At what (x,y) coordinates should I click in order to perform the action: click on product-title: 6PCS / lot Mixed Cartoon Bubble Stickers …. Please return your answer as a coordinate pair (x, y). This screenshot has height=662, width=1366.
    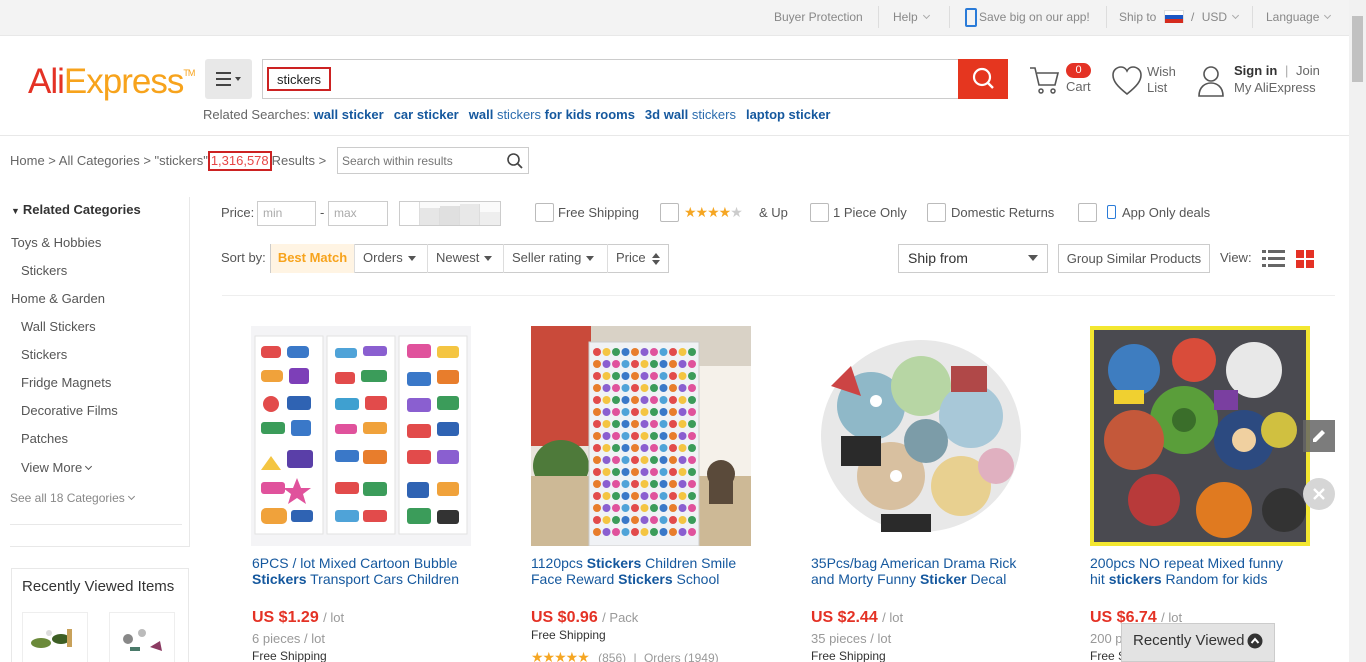
    Looking at the image, I should click on (367, 571).